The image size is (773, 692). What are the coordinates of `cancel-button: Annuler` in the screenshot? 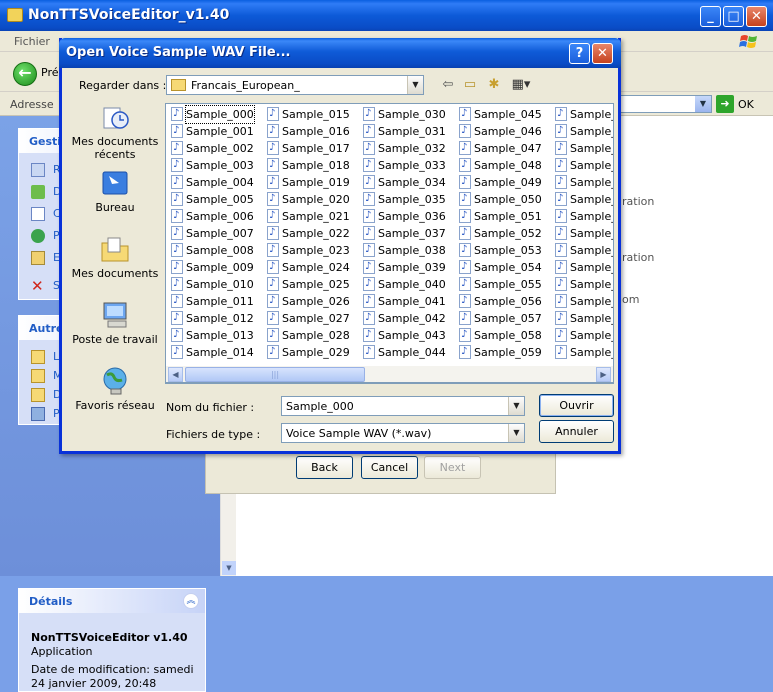 It's located at (576, 431).